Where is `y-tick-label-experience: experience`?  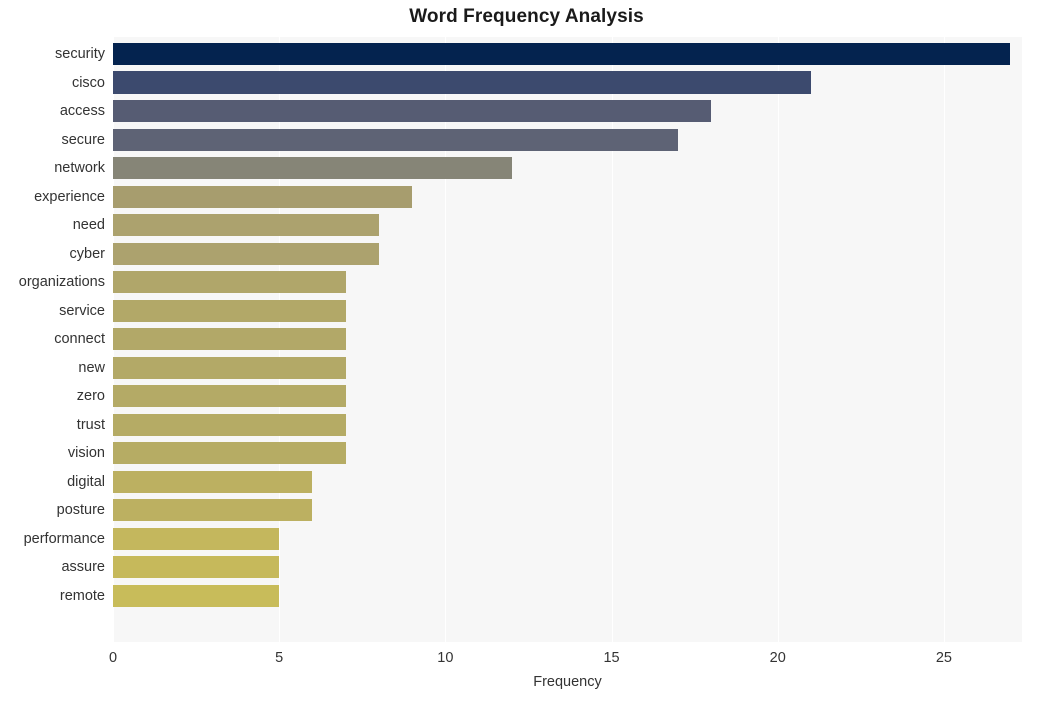 y-tick-label-experience: experience is located at coordinates (69, 196).